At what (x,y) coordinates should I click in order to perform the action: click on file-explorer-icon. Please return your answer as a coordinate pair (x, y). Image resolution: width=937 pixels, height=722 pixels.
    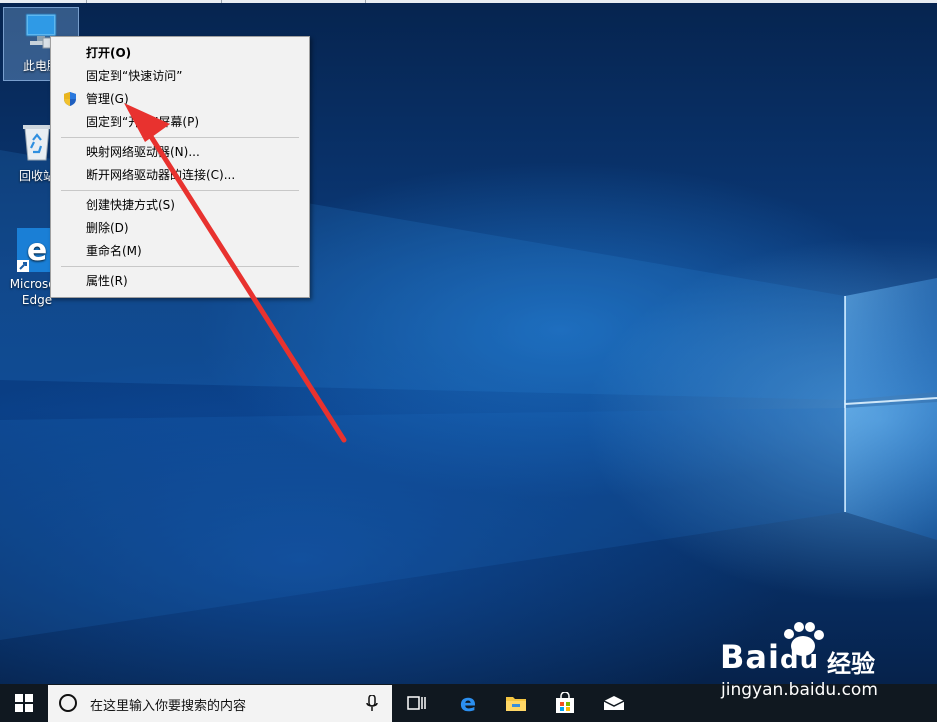
    Looking at the image, I should click on (516, 704).